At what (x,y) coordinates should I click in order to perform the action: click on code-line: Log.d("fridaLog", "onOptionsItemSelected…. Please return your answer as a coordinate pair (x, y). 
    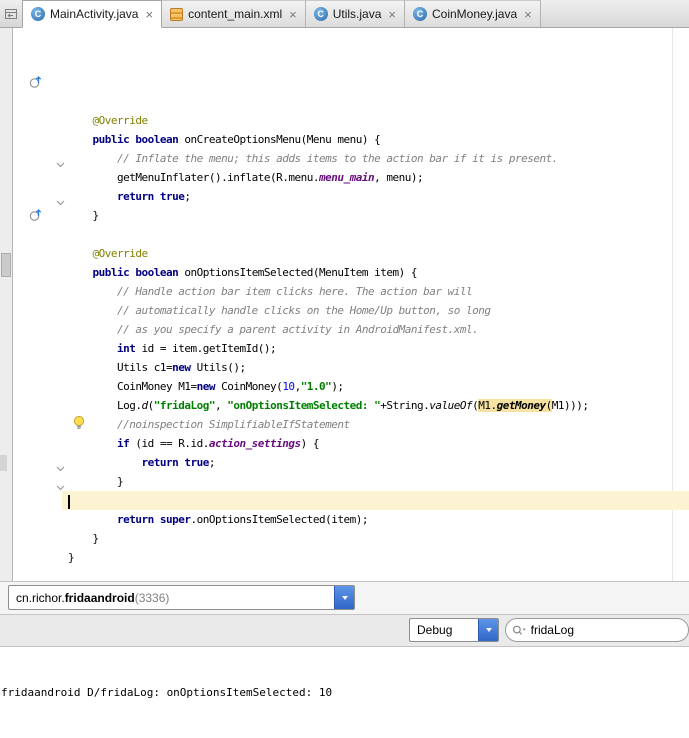
    Looking at the image, I should click on (375, 405).